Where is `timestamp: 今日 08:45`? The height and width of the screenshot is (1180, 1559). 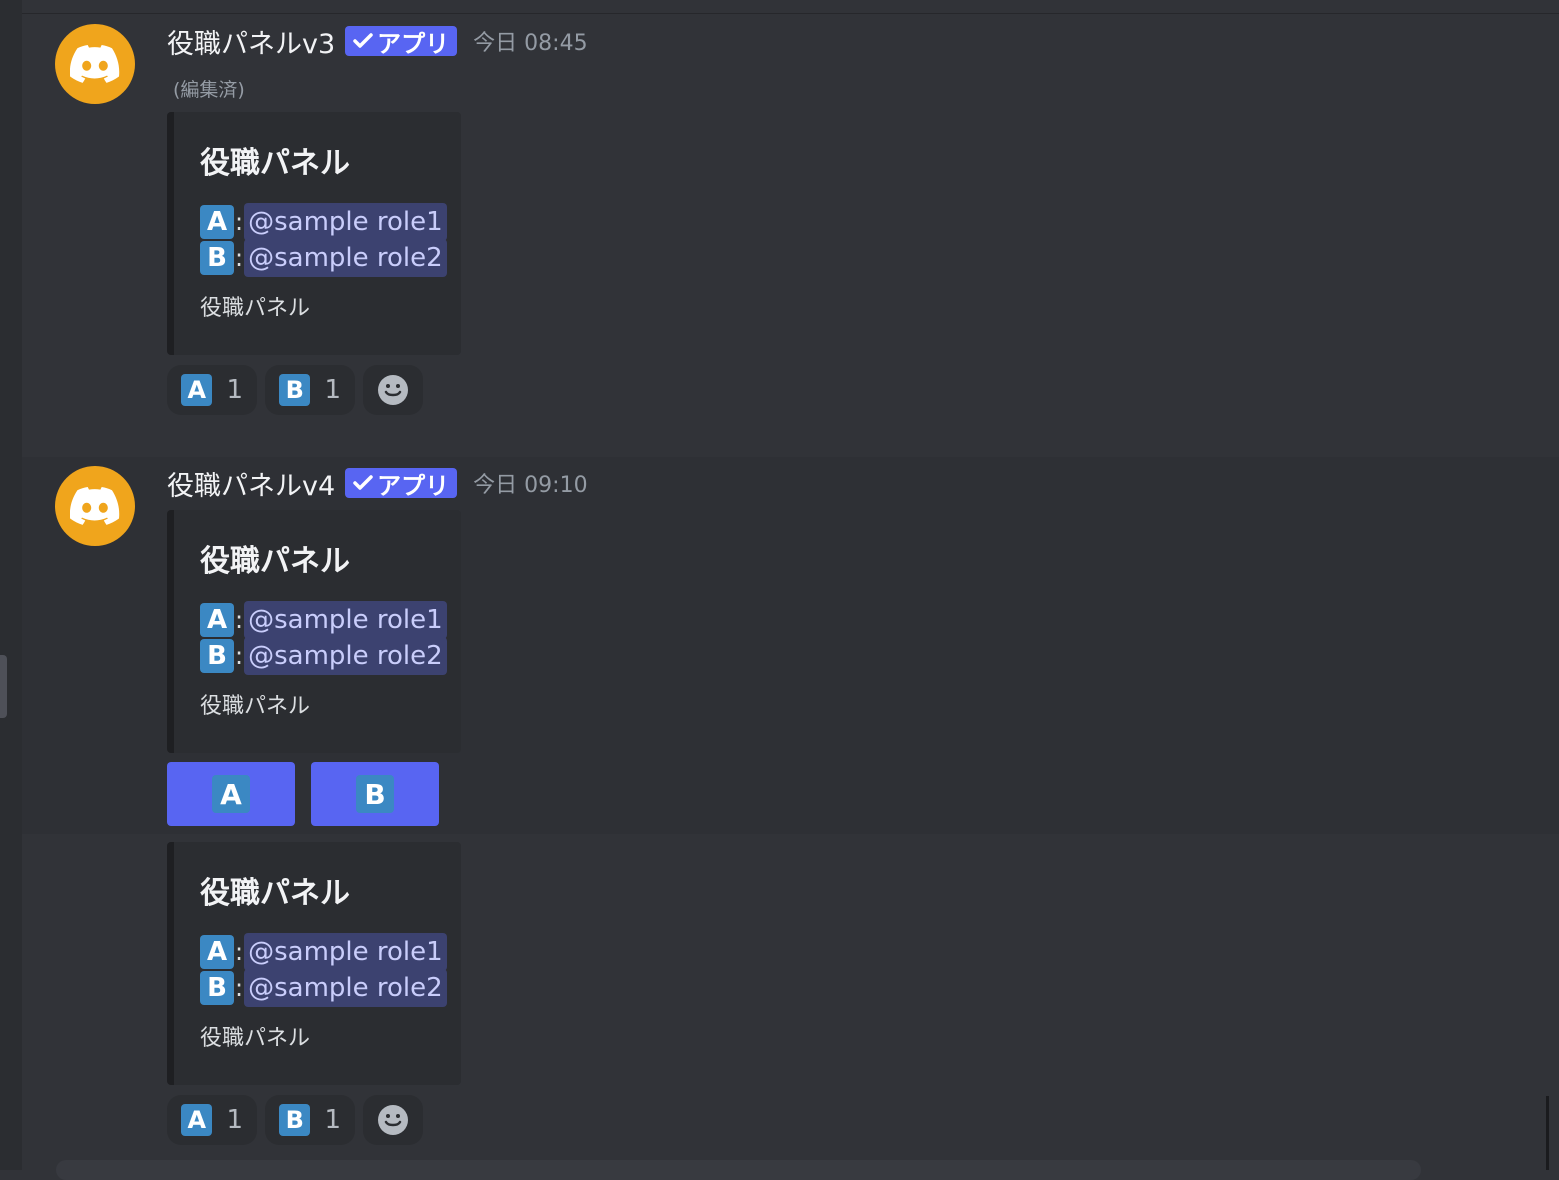
timestamp: 今日 08:45 is located at coordinates (530, 41).